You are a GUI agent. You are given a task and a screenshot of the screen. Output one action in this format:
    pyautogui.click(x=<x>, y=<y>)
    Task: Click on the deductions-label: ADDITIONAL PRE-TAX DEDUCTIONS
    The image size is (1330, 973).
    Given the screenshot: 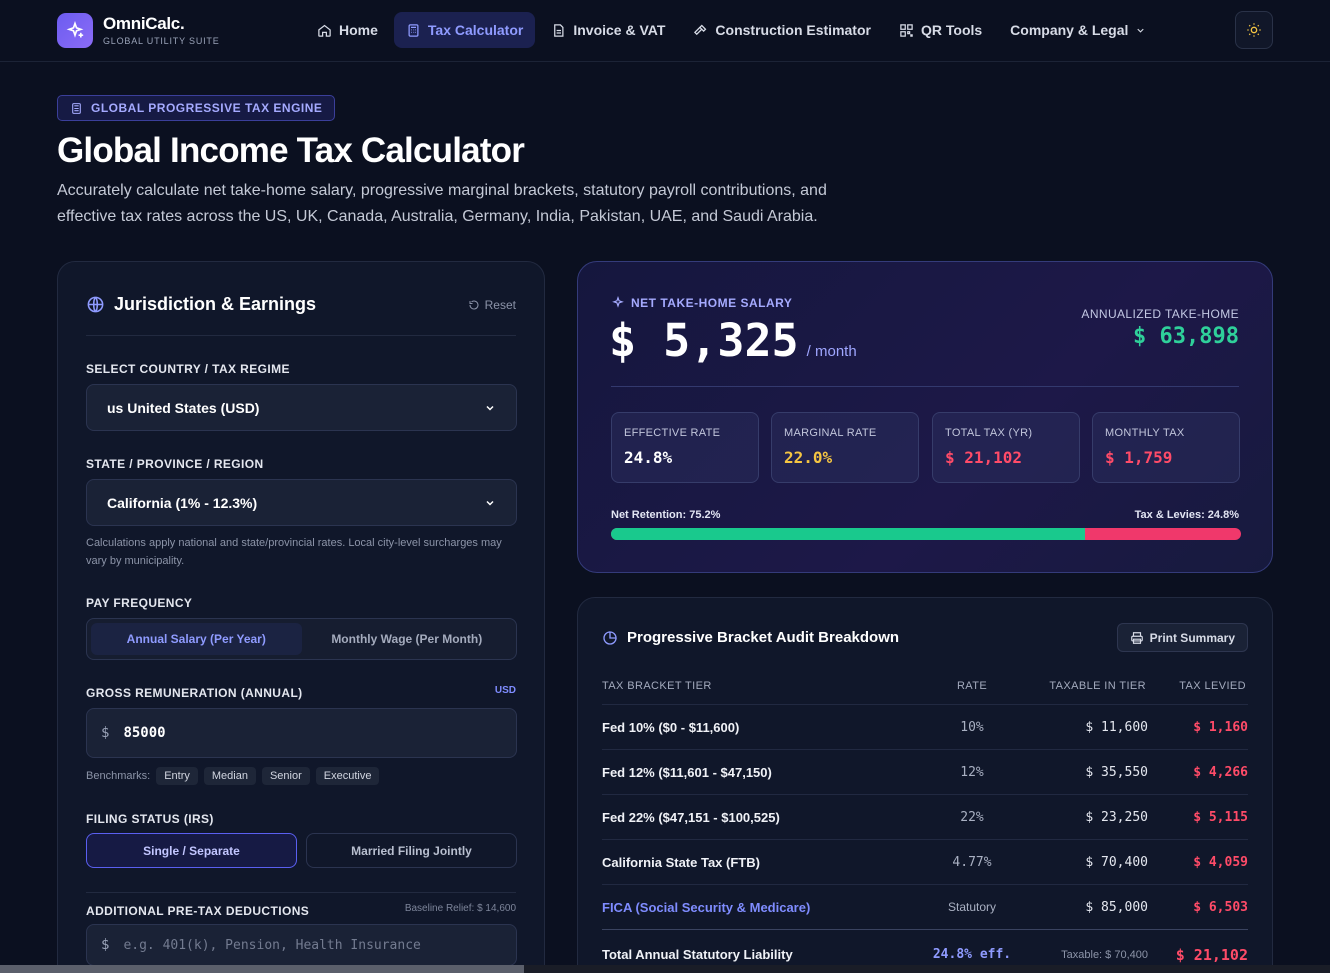 What is the action you would take?
    pyautogui.click(x=198, y=911)
    